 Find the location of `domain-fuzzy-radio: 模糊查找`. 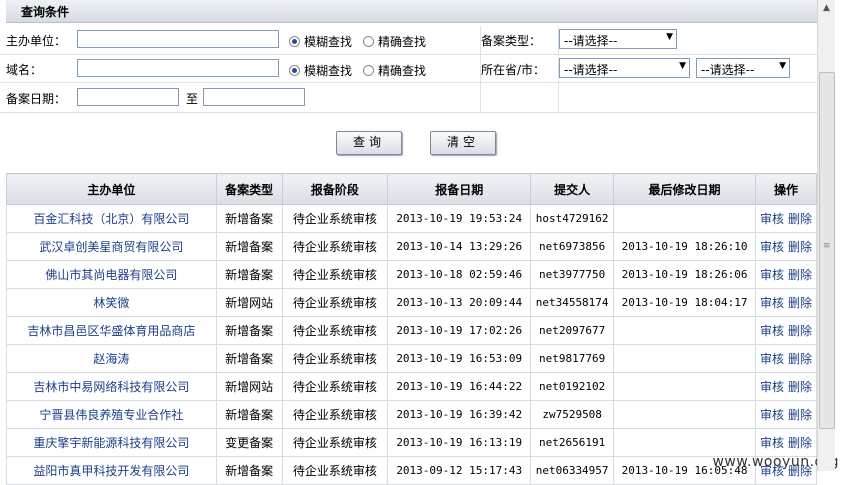

domain-fuzzy-radio: 模糊查找 is located at coordinates (320, 70).